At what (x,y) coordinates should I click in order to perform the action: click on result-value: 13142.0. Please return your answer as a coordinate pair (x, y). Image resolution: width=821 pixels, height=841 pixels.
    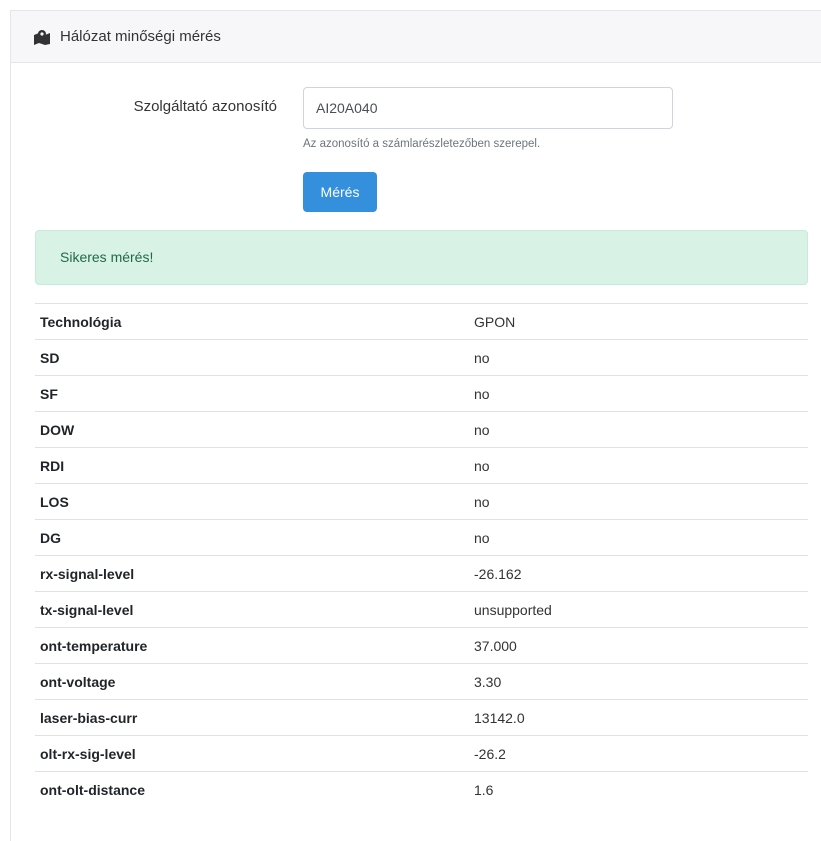
    Looking at the image, I should click on (638, 717).